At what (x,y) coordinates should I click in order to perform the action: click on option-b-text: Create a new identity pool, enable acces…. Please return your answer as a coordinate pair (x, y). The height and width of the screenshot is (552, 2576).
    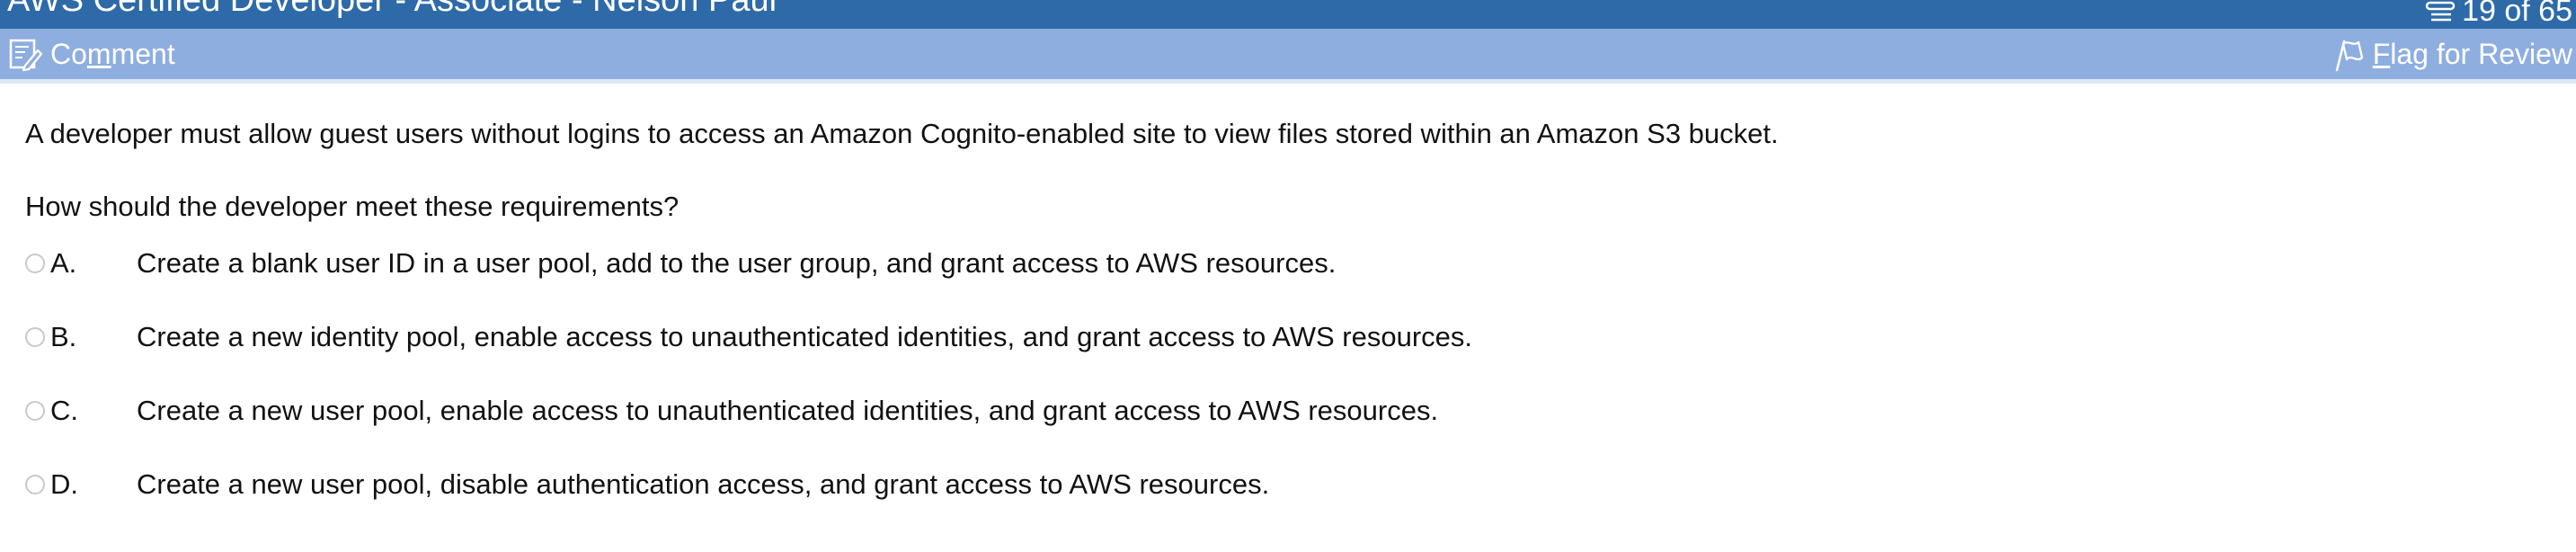
    Looking at the image, I should click on (805, 336).